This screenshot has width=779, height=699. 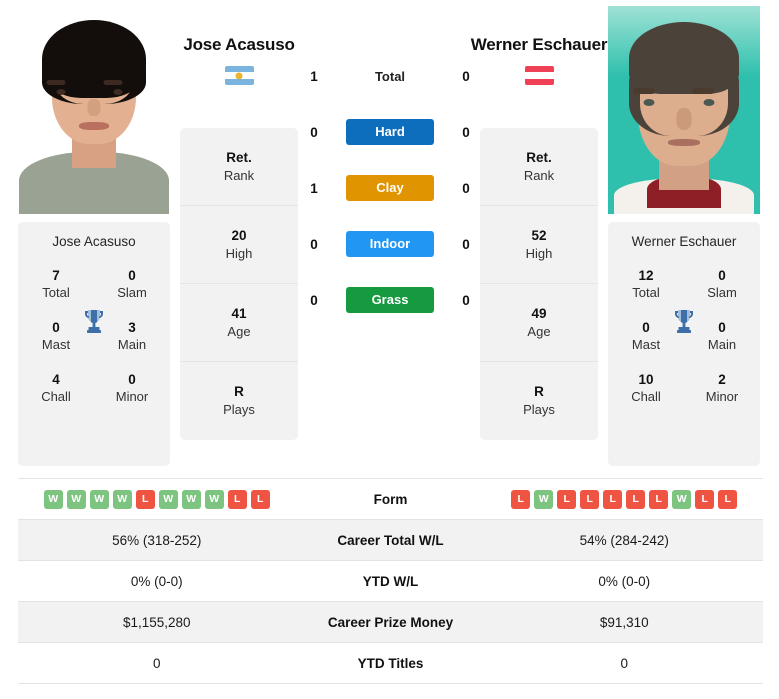 What do you see at coordinates (239, 391) in the screenshot?
I see `rank-value: R` at bounding box center [239, 391].